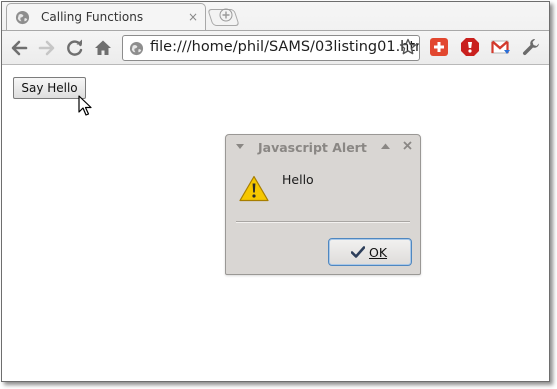  I want to click on javascript-alert-dialog: Javascript Alert Hello OK, so click(323, 204).